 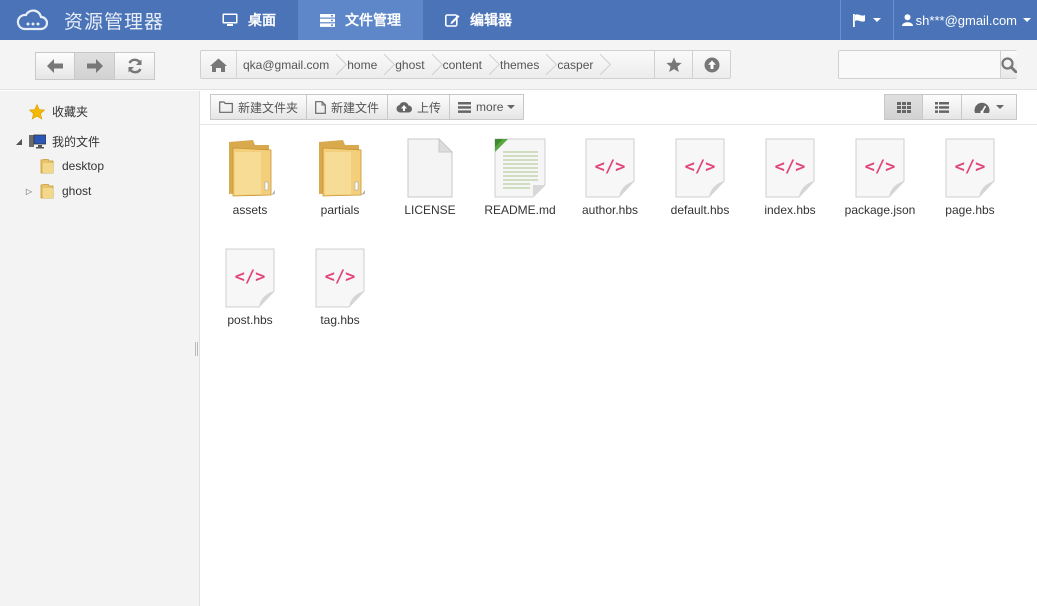 I want to click on breadcrumb-item: content, so click(x=465, y=64).